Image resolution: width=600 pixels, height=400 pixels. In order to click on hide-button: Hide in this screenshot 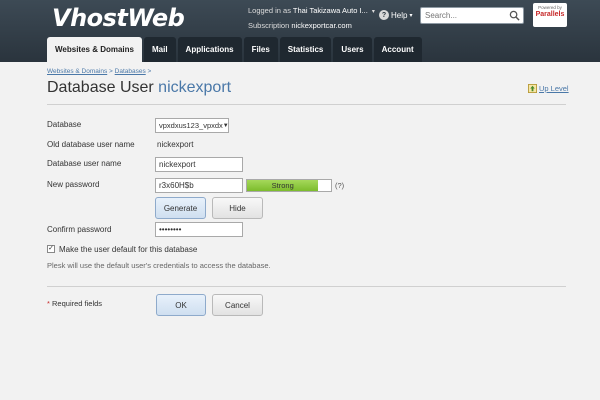, I will do `click(237, 208)`.